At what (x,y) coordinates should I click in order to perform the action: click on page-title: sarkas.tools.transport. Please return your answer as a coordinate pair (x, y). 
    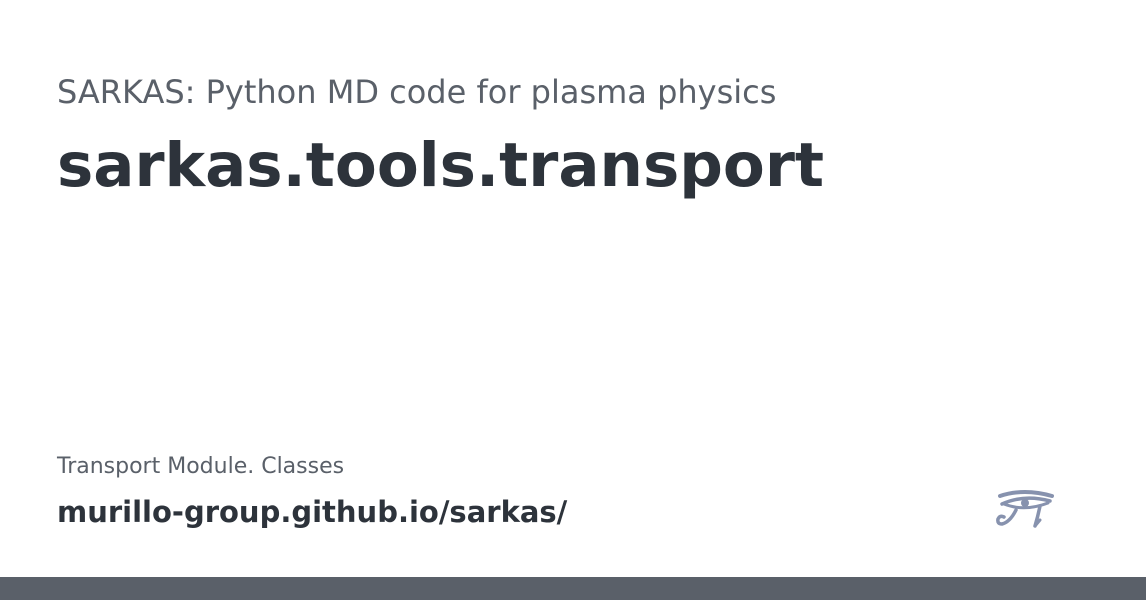
    Looking at the image, I should click on (441, 165).